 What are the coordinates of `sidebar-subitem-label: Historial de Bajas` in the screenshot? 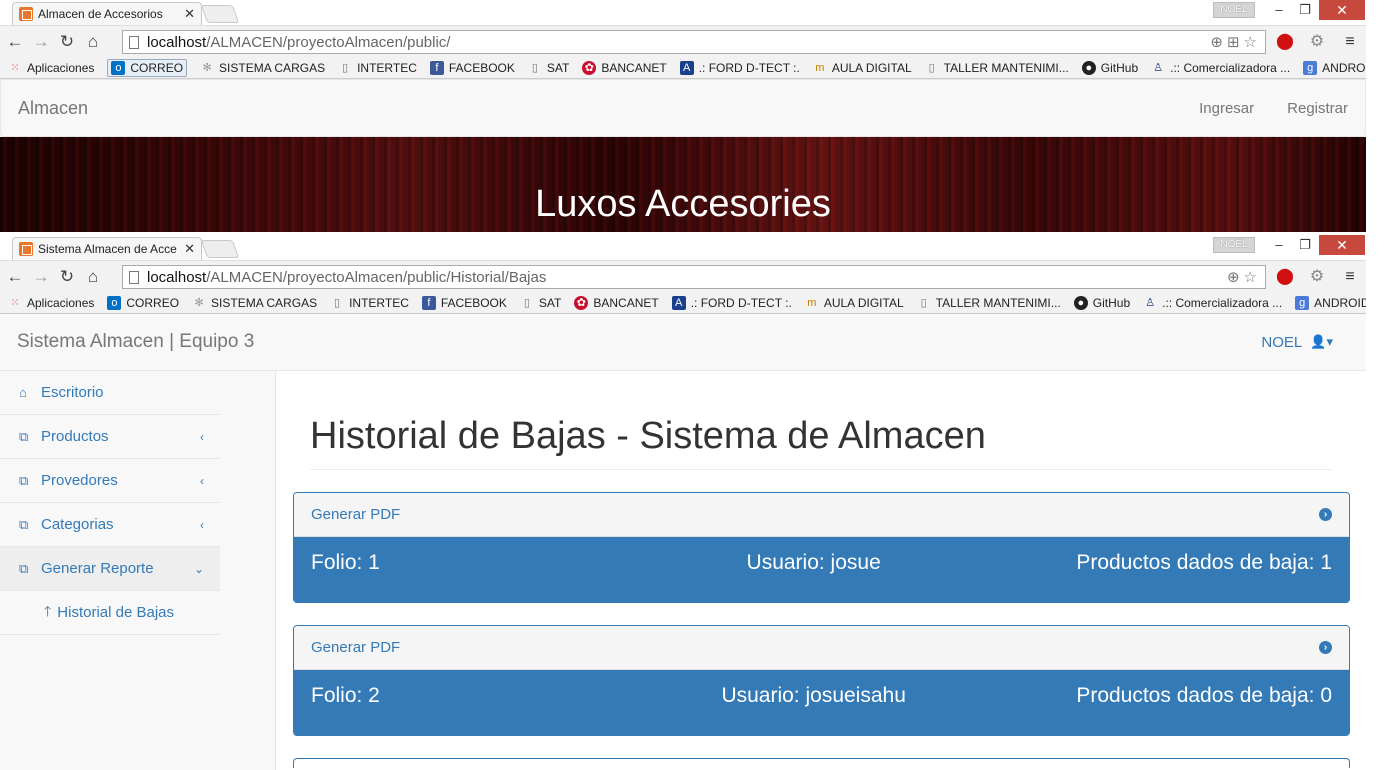 It's located at (115, 612).